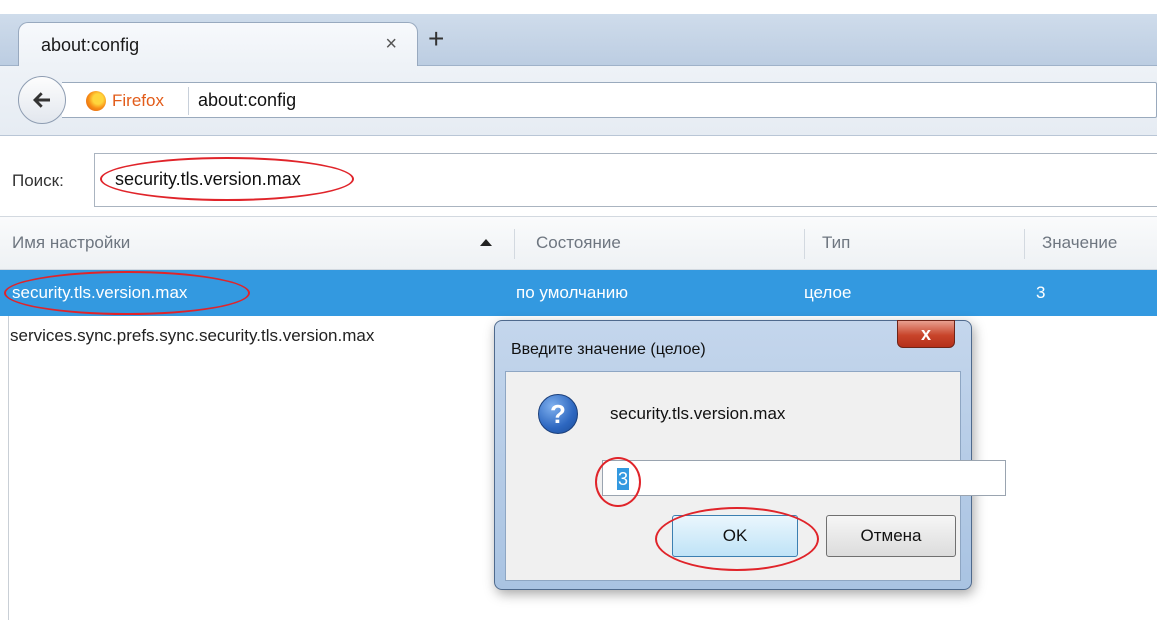 The width and height of the screenshot is (1157, 620). Describe the element at coordinates (698, 413) in the screenshot. I see `dialog-pref-name: security.tls.version.max` at that location.